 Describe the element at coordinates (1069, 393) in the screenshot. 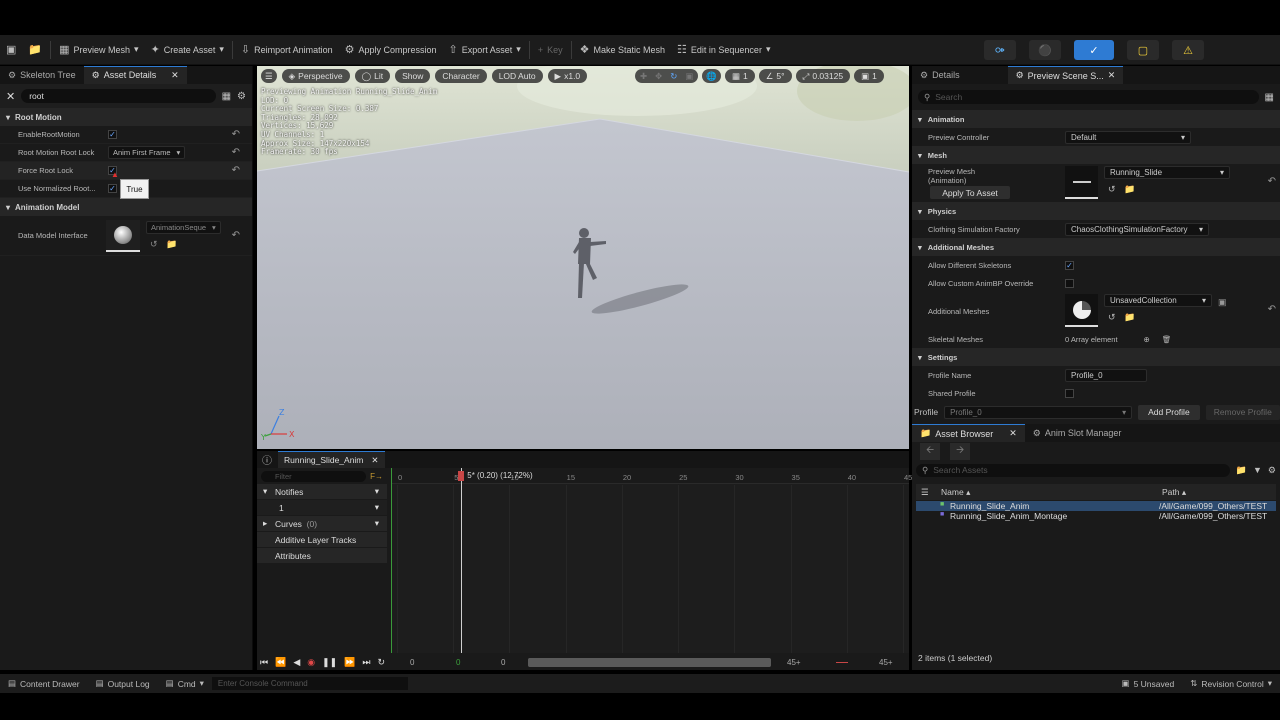

I see `shared-profile-checkbox` at that location.